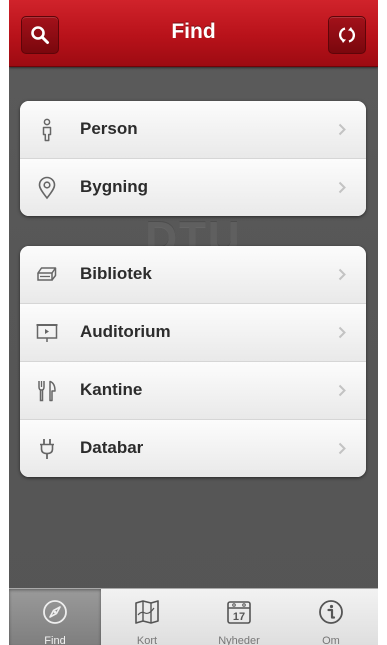 Image resolution: width=387 pixels, height=645 pixels. I want to click on list-item-label: Databar, so click(112, 447).